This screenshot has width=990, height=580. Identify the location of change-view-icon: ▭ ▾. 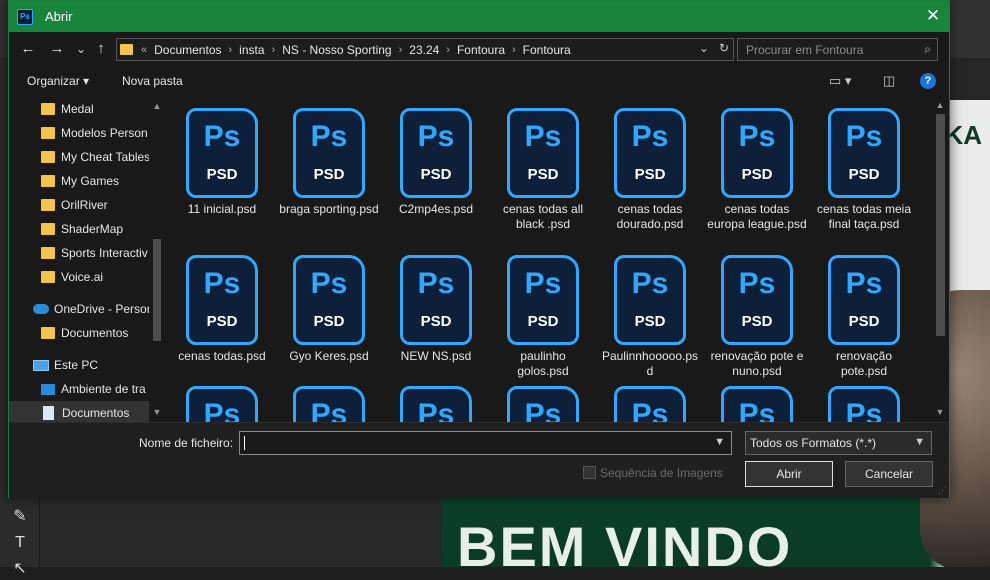
(840, 81).